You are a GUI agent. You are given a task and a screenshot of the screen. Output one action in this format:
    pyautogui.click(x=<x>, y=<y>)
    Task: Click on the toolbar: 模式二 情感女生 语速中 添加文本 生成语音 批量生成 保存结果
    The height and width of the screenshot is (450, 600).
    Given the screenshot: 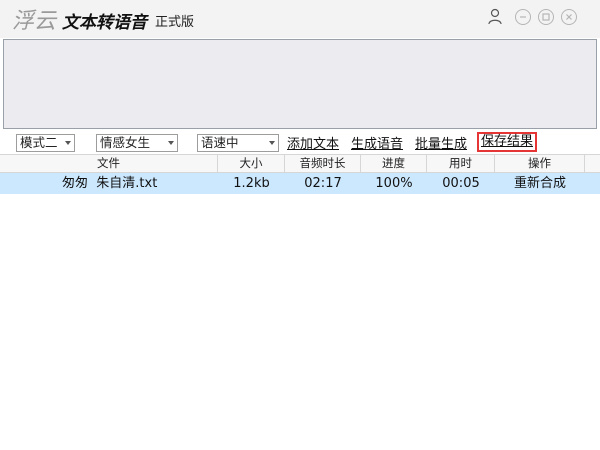 What is the action you would take?
    pyautogui.click(x=300, y=143)
    